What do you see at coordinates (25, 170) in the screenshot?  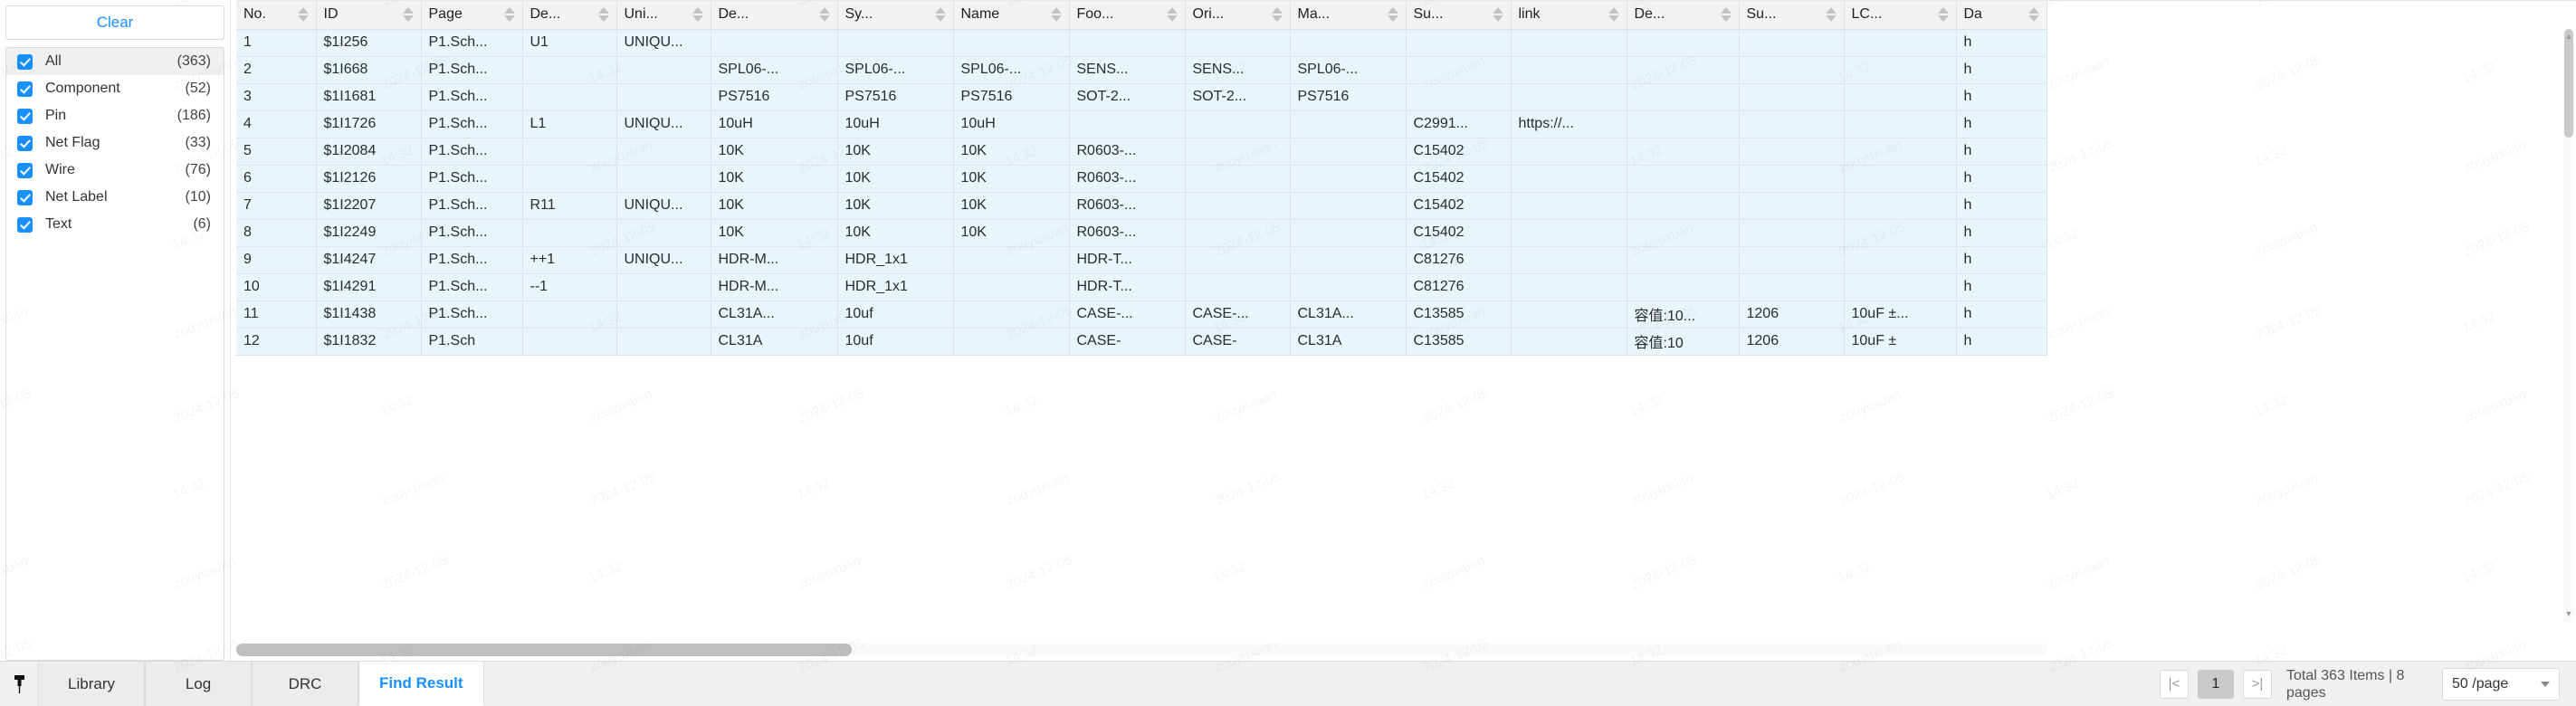 I see `checkbox-wire` at bounding box center [25, 170].